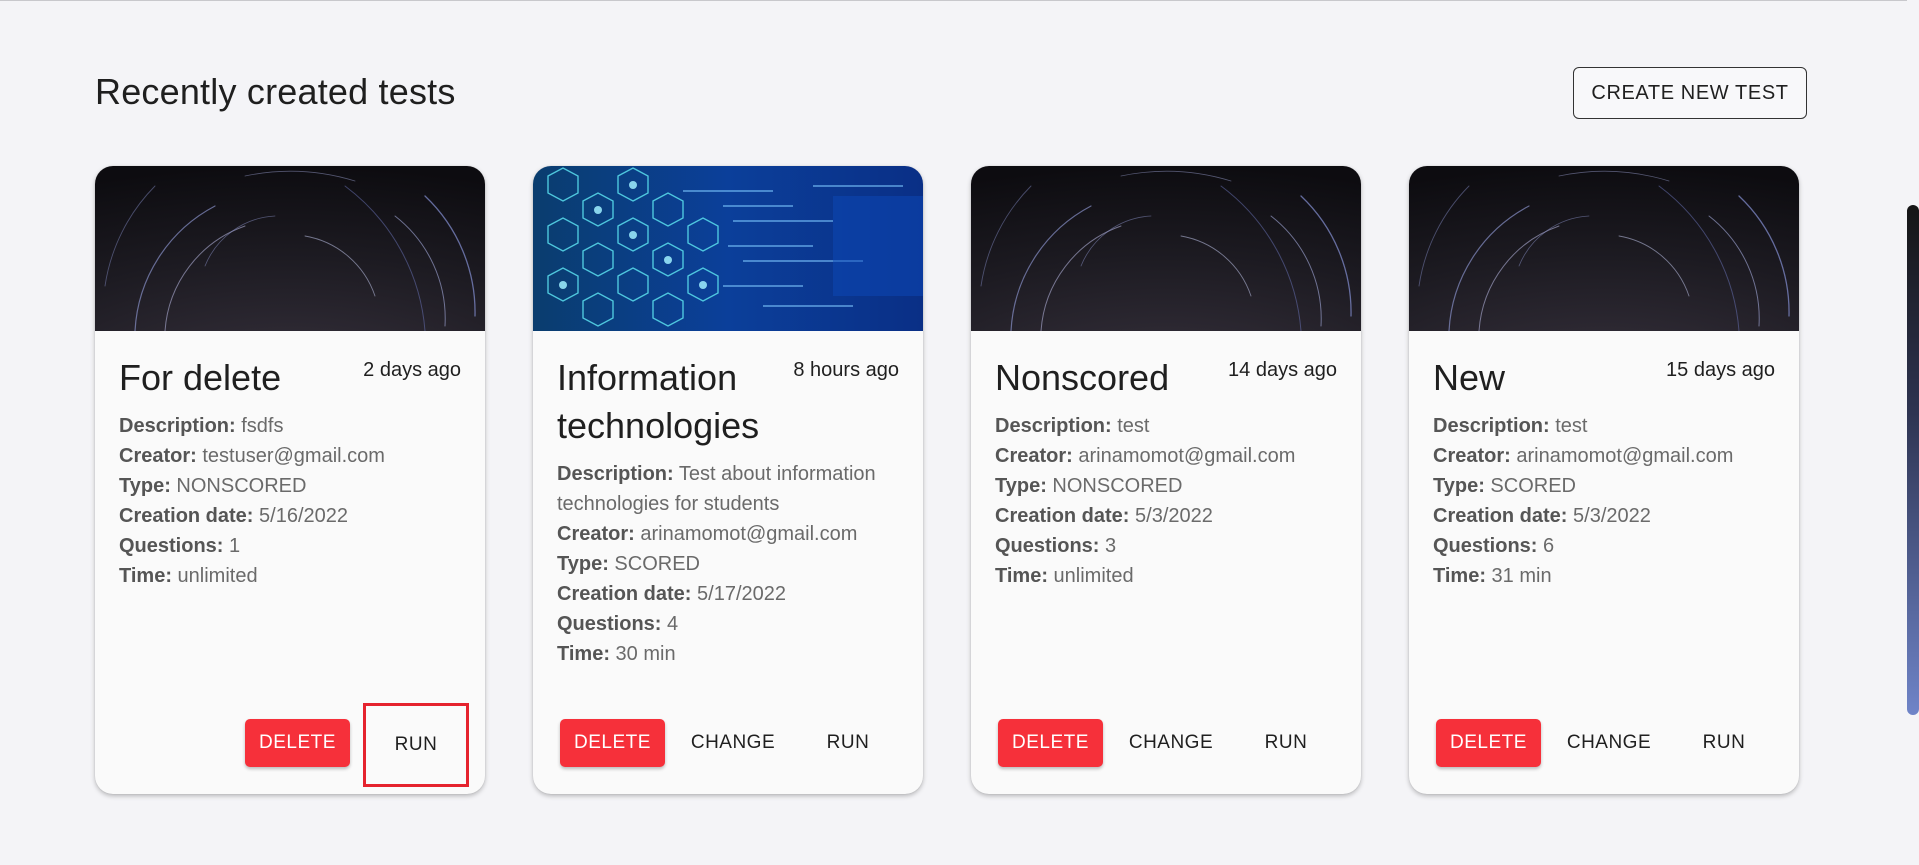  What do you see at coordinates (1608, 576) in the screenshot?
I see `time-row: Time: 31 min` at bounding box center [1608, 576].